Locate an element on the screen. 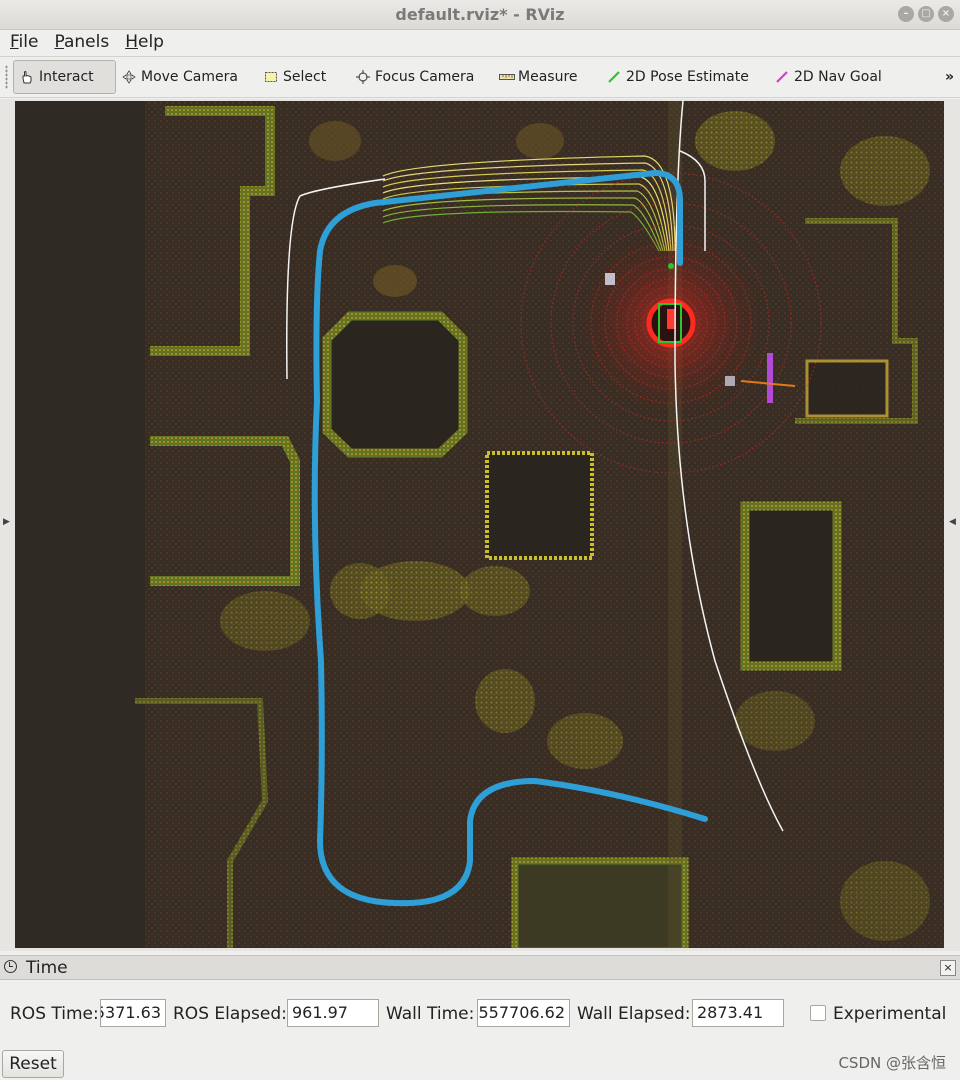  reset-button: Reset is located at coordinates (33, 1064).